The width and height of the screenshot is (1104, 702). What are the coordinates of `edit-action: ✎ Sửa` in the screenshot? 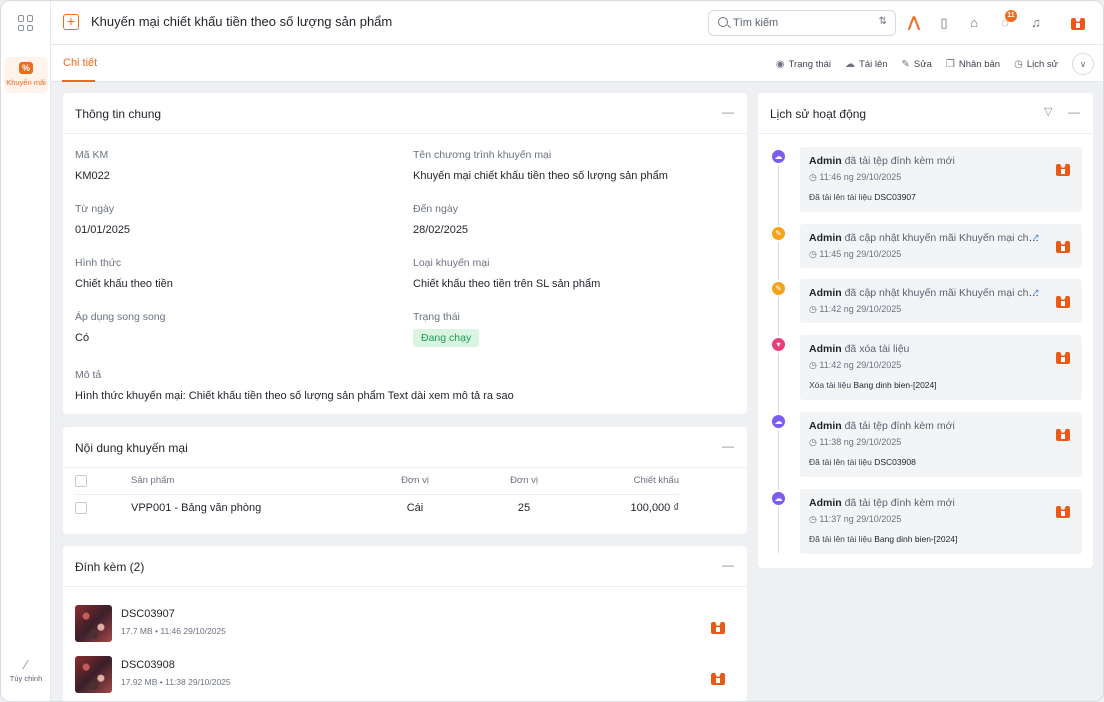 It's located at (917, 64).